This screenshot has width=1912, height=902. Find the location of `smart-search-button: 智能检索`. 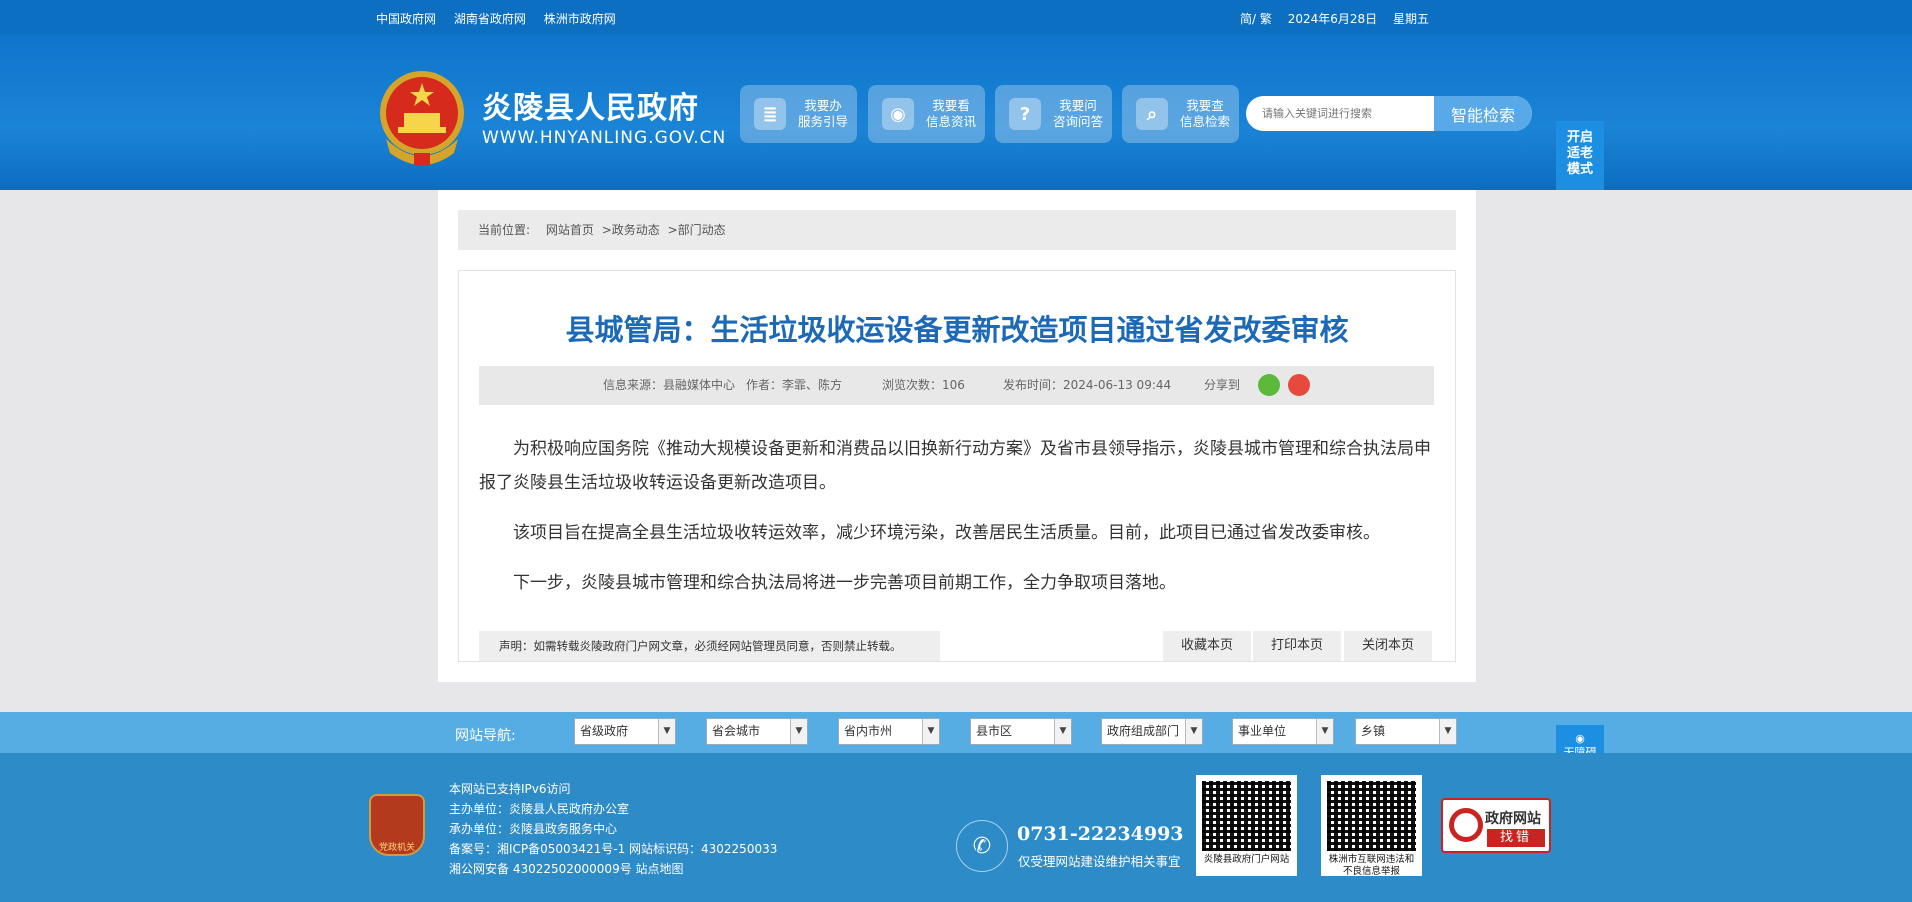

smart-search-button: 智能检索 is located at coordinates (1483, 113).